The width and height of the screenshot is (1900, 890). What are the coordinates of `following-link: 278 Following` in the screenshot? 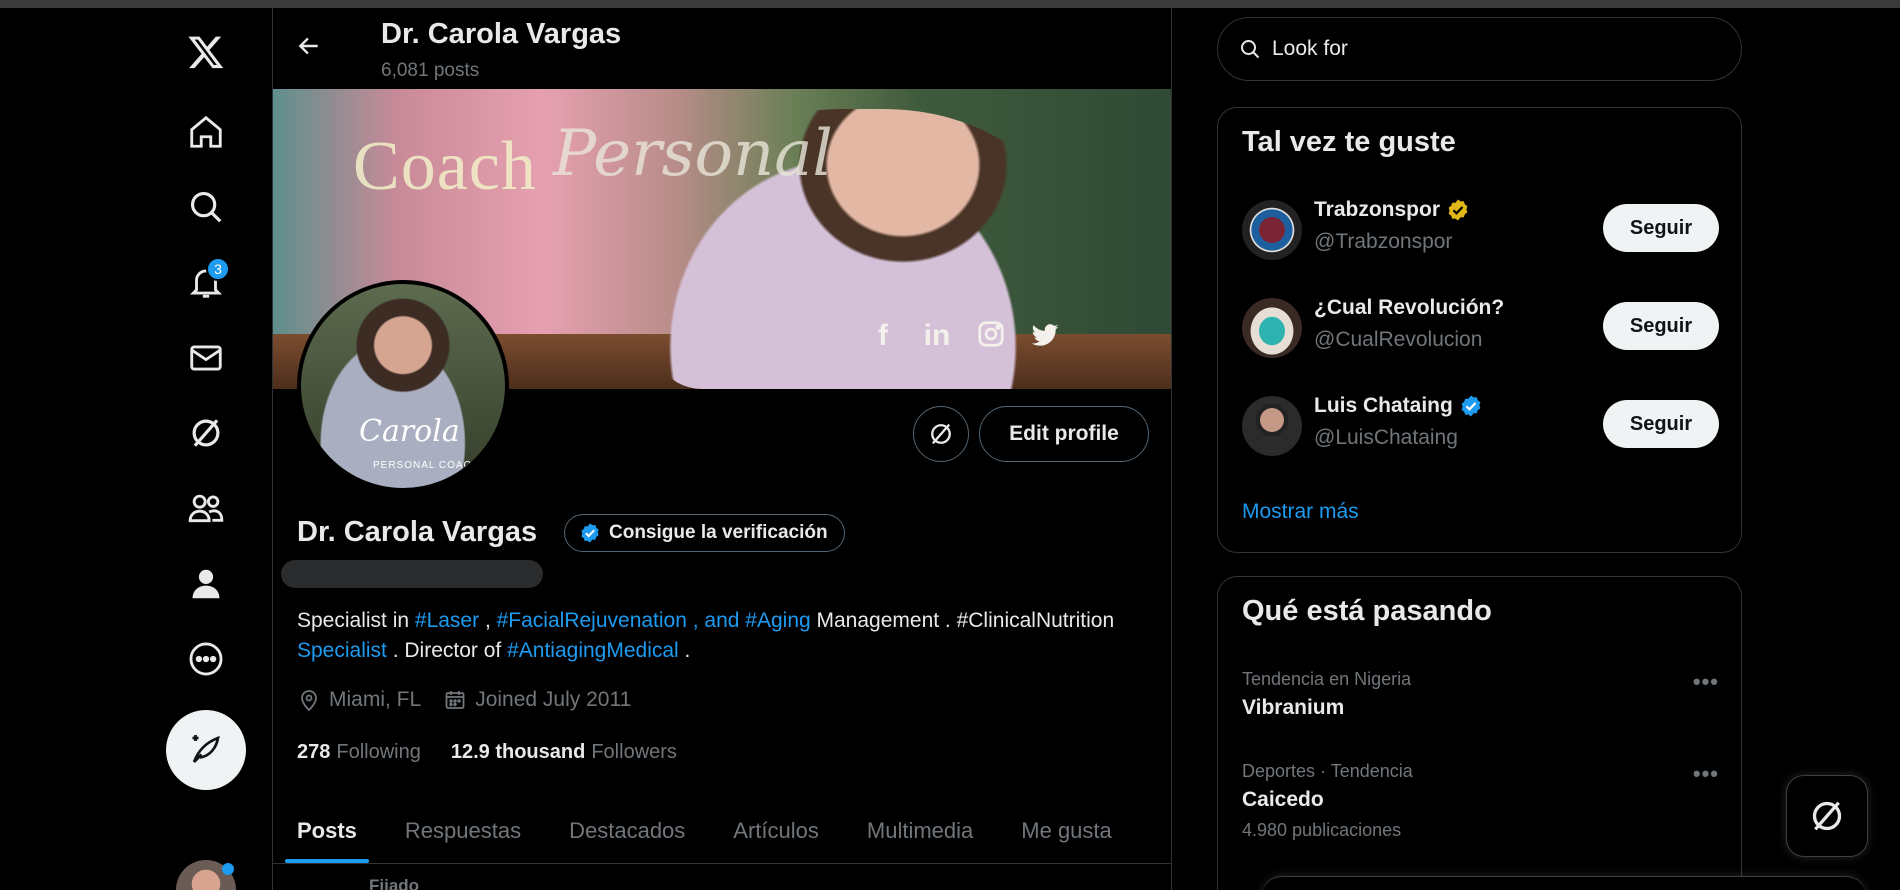 It's located at (359, 752).